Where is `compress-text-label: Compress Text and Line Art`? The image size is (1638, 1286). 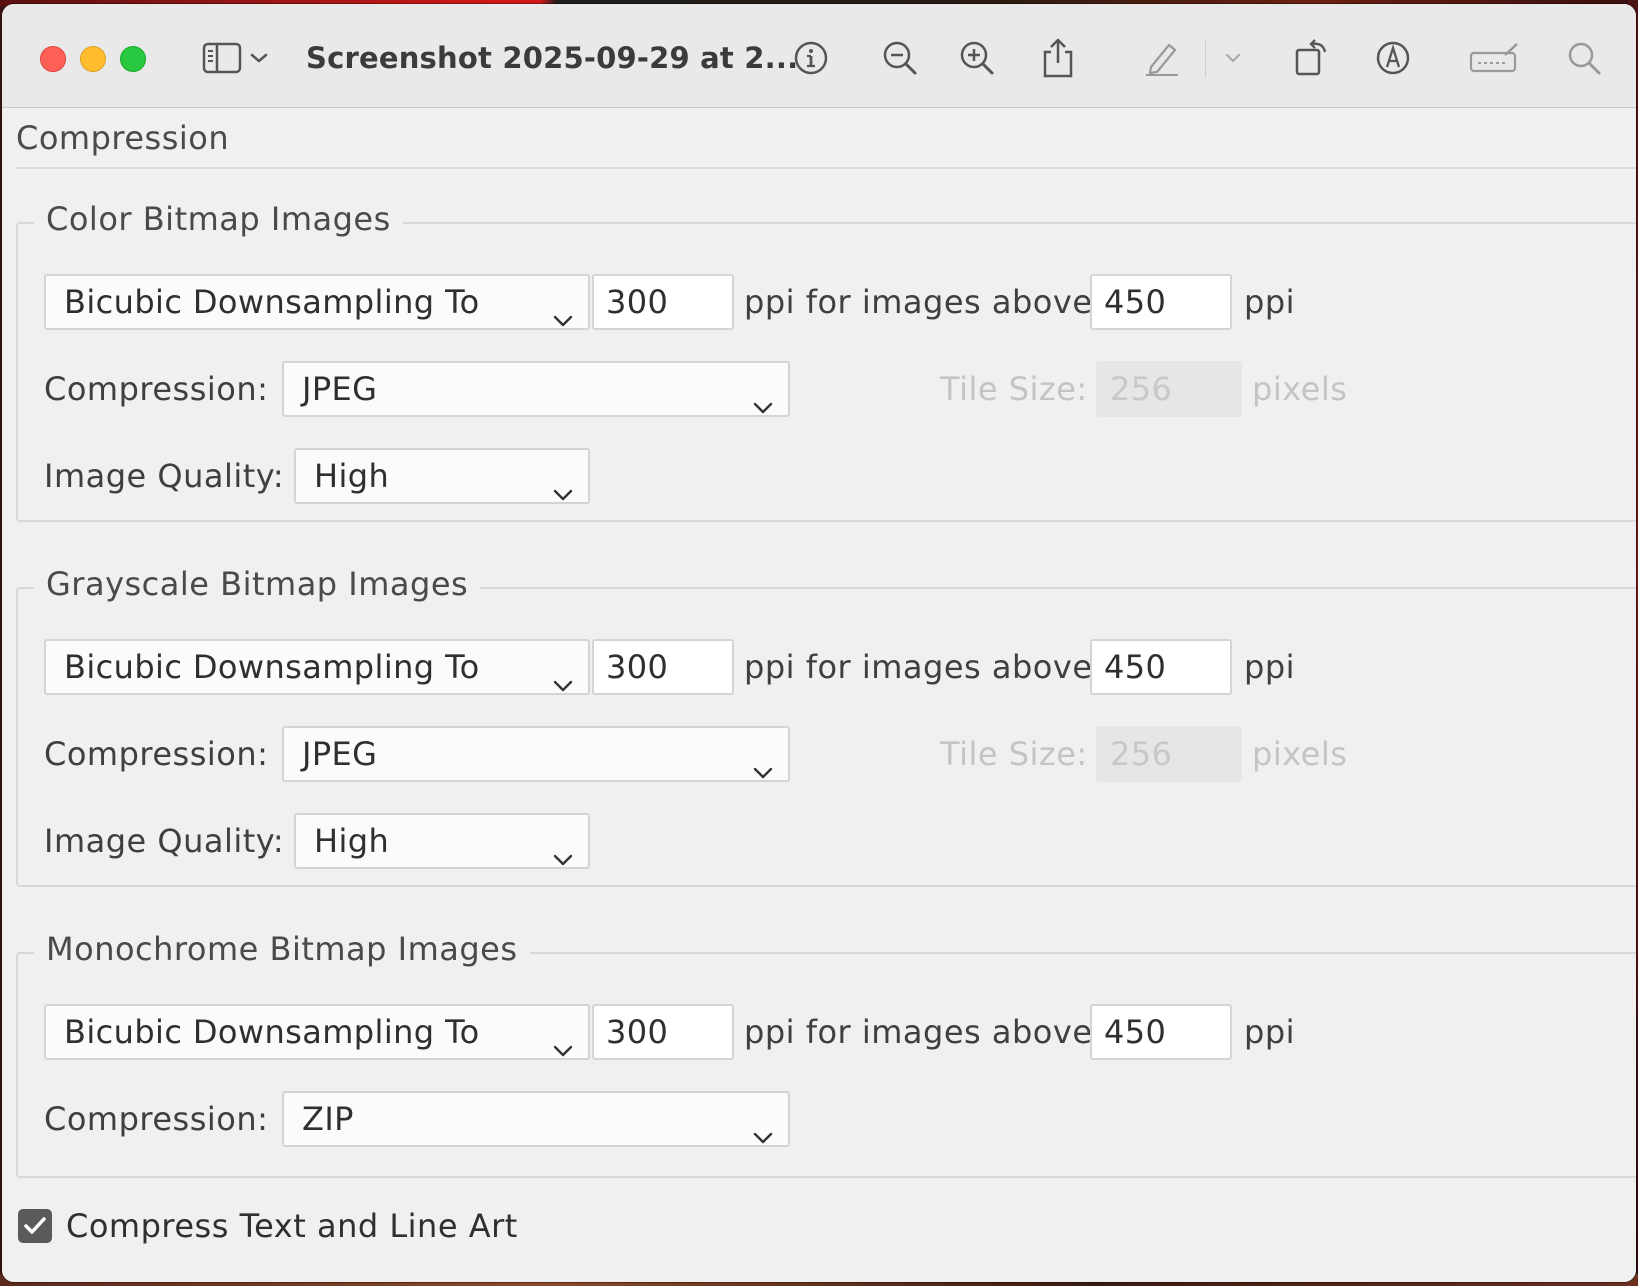 compress-text-label: Compress Text and Line Art is located at coordinates (292, 1226).